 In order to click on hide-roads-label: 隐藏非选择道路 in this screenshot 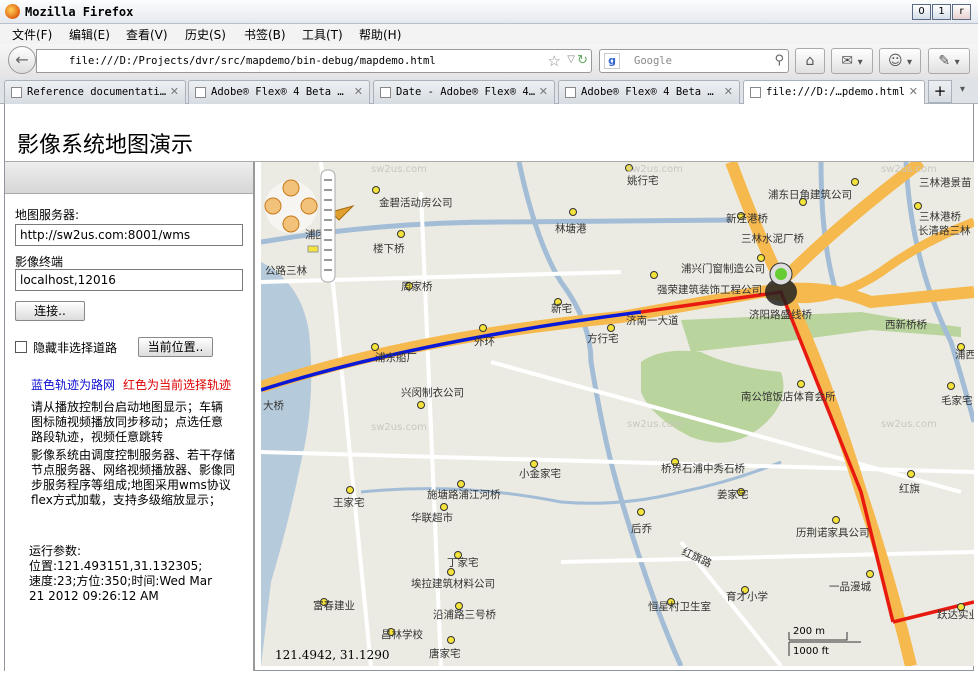, I will do `click(75, 348)`.